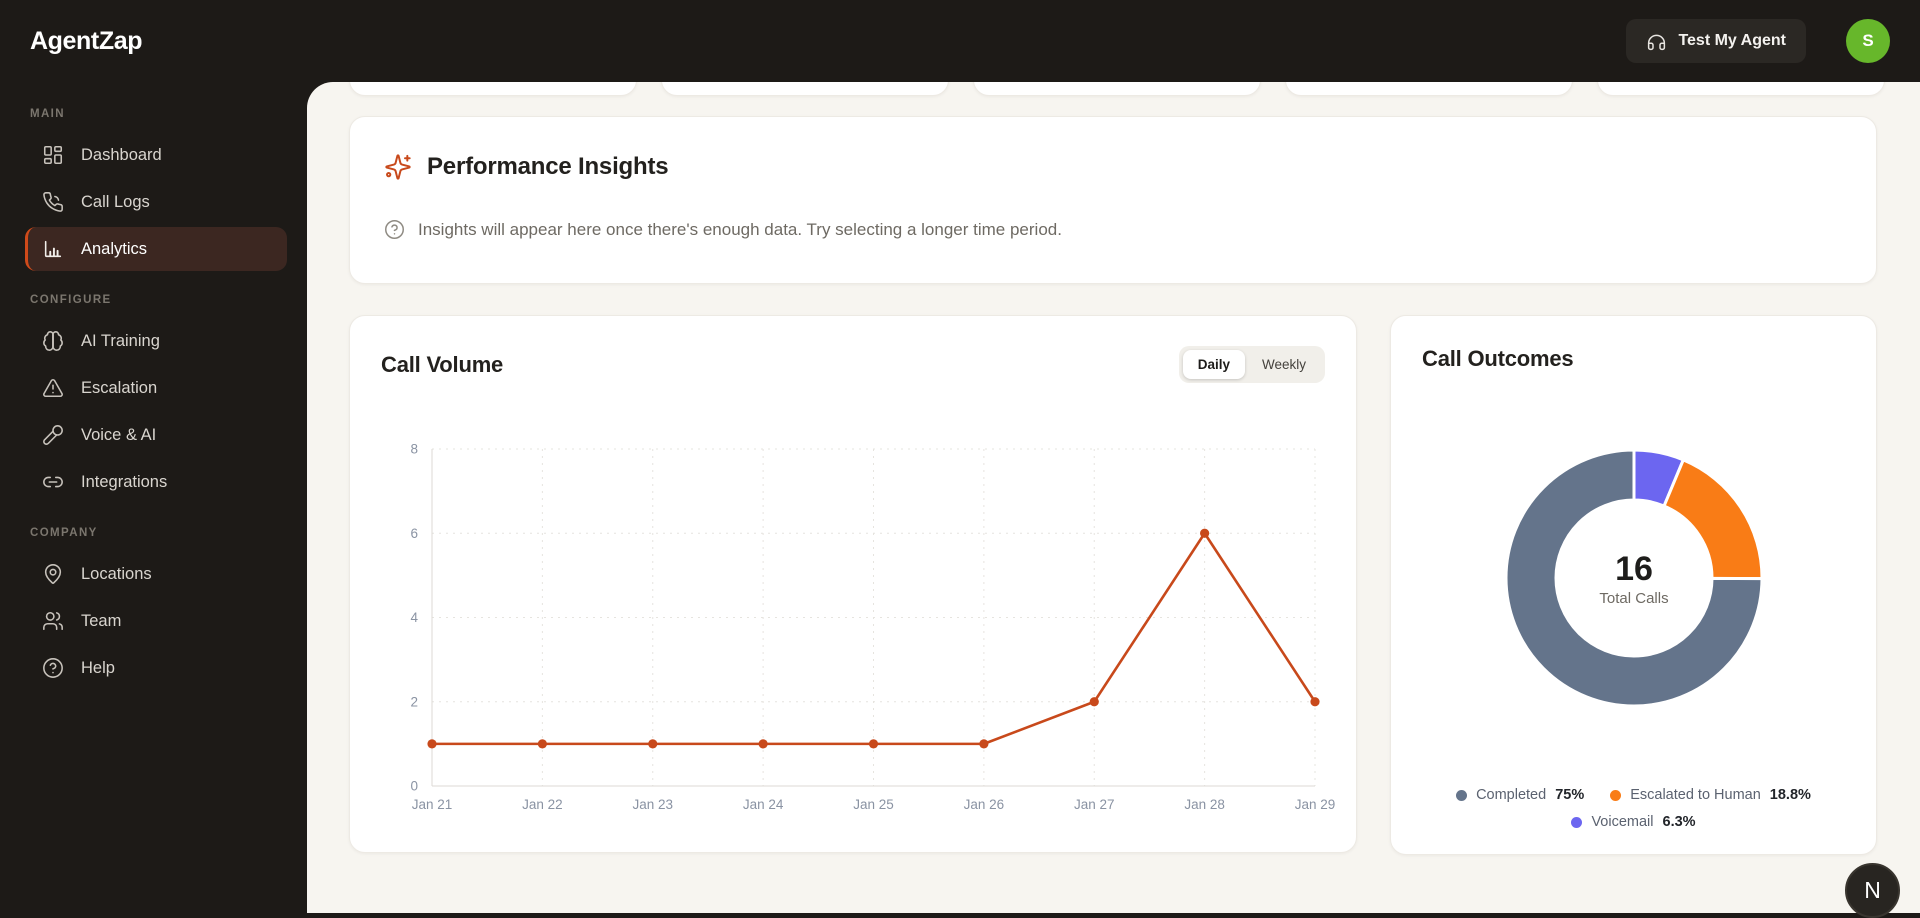  I want to click on sidebar-item-integrations: Integrations, so click(156, 482).